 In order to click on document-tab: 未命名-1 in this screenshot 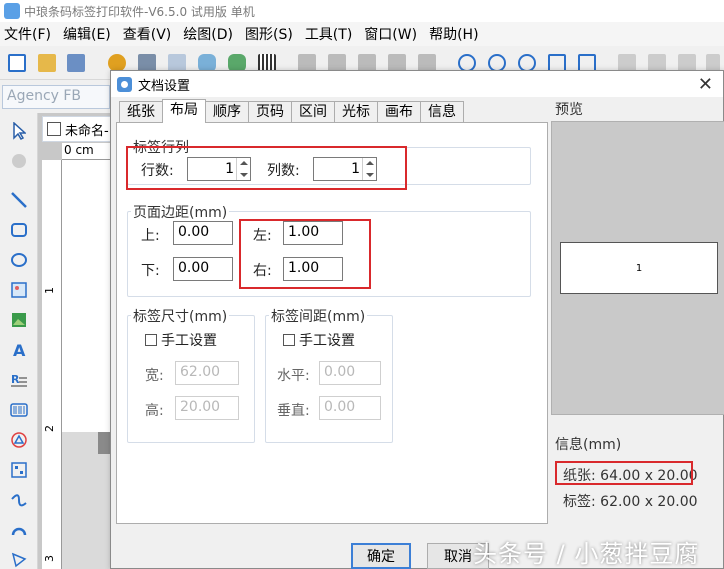, I will do `click(80, 129)`.